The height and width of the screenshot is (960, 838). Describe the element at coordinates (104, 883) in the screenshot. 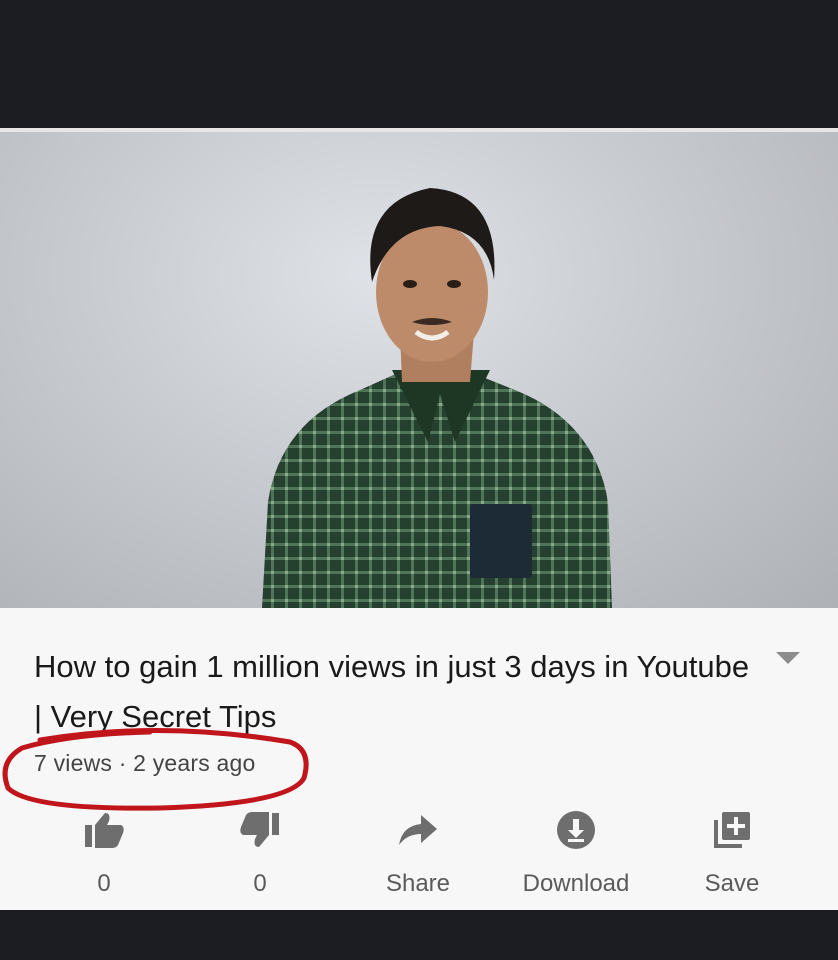

I see `like-count: 0` at that location.